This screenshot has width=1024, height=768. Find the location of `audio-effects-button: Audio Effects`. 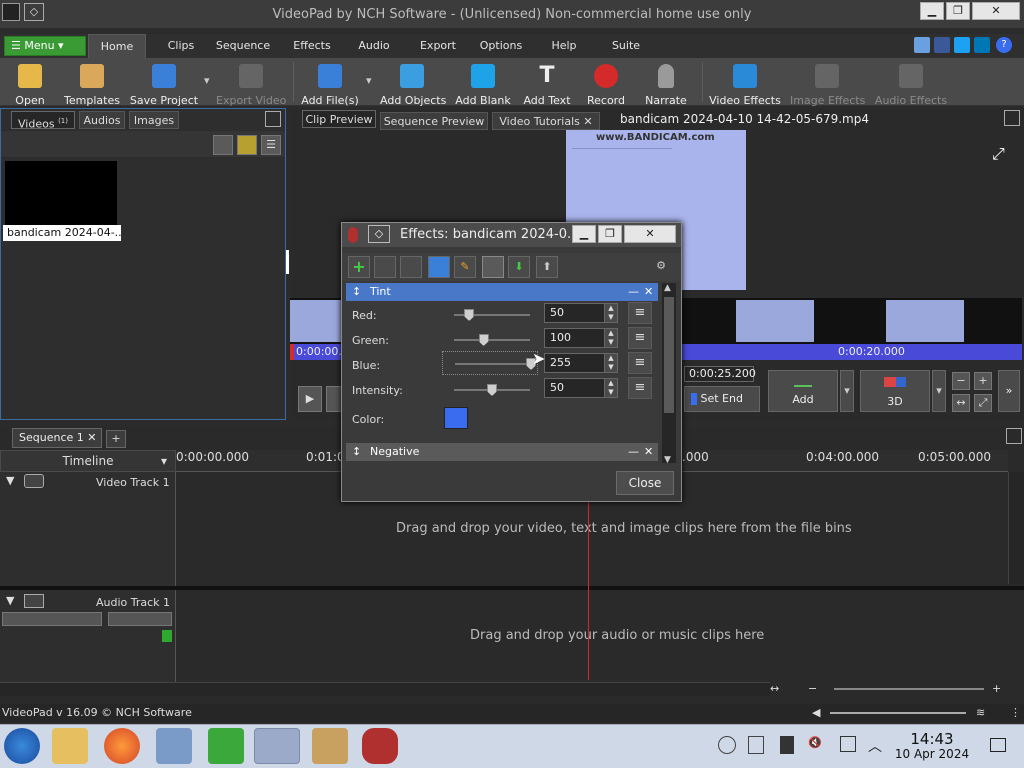

audio-effects-button: Audio Effects is located at coordinates (911, 86).